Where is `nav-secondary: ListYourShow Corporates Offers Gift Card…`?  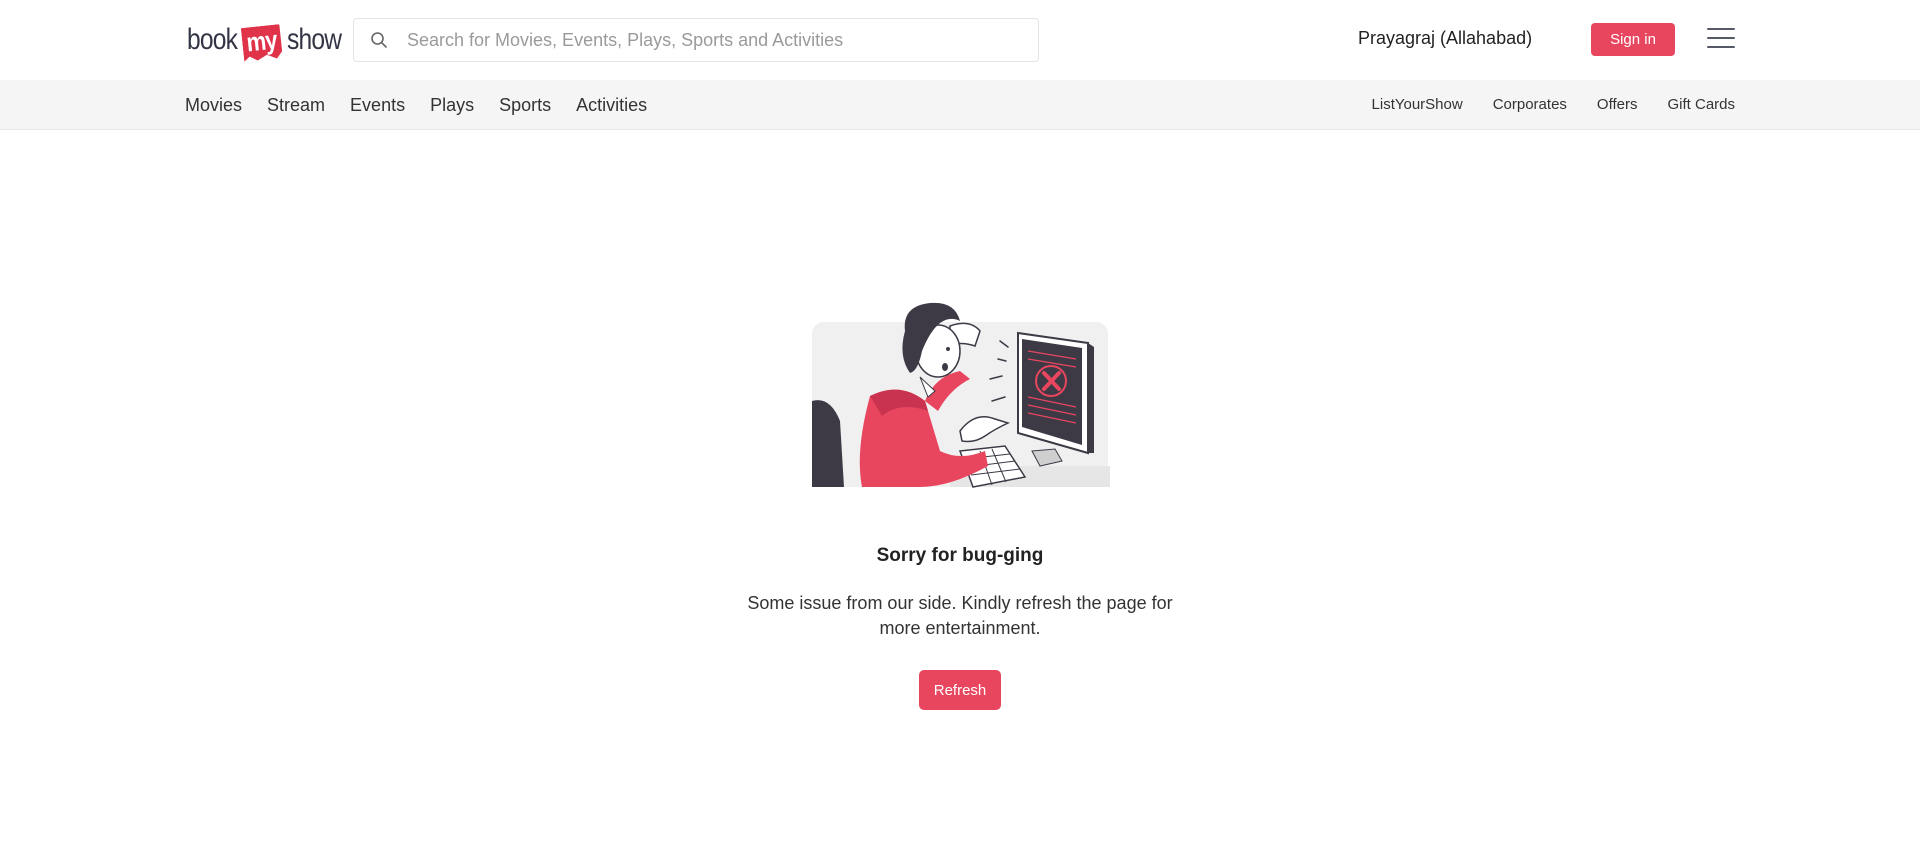 nav-secondary: ListYourShow Corporates Offers Gift Card… is located at coordinates (1538, 105).